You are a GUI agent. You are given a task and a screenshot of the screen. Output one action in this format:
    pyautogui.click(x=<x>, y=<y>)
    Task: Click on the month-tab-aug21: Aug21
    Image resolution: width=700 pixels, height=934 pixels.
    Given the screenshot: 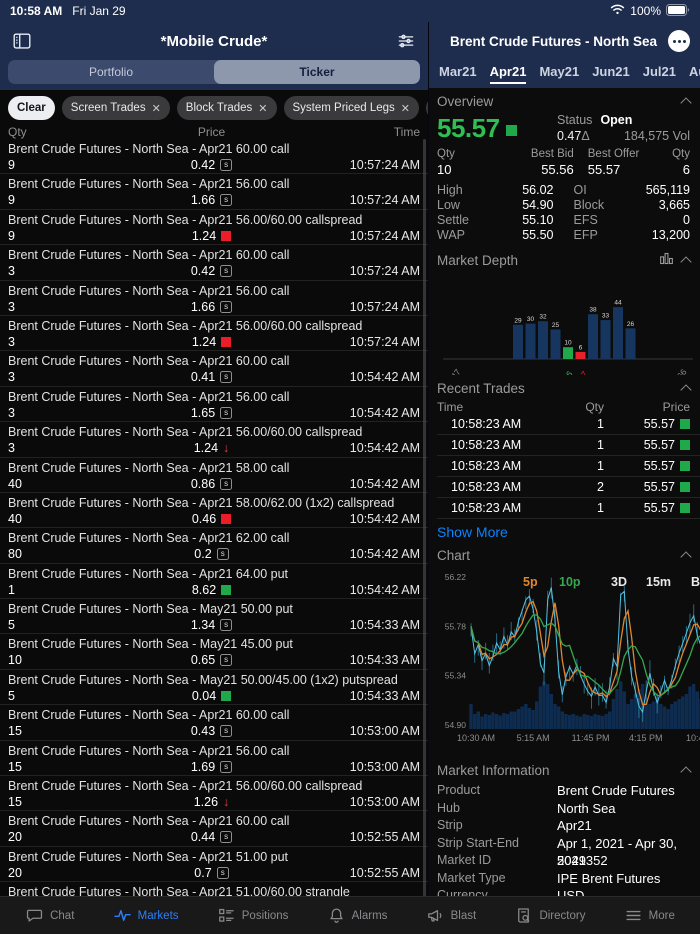 What is the action you would take?
    pyautogui.click(x=694, y=74)
    